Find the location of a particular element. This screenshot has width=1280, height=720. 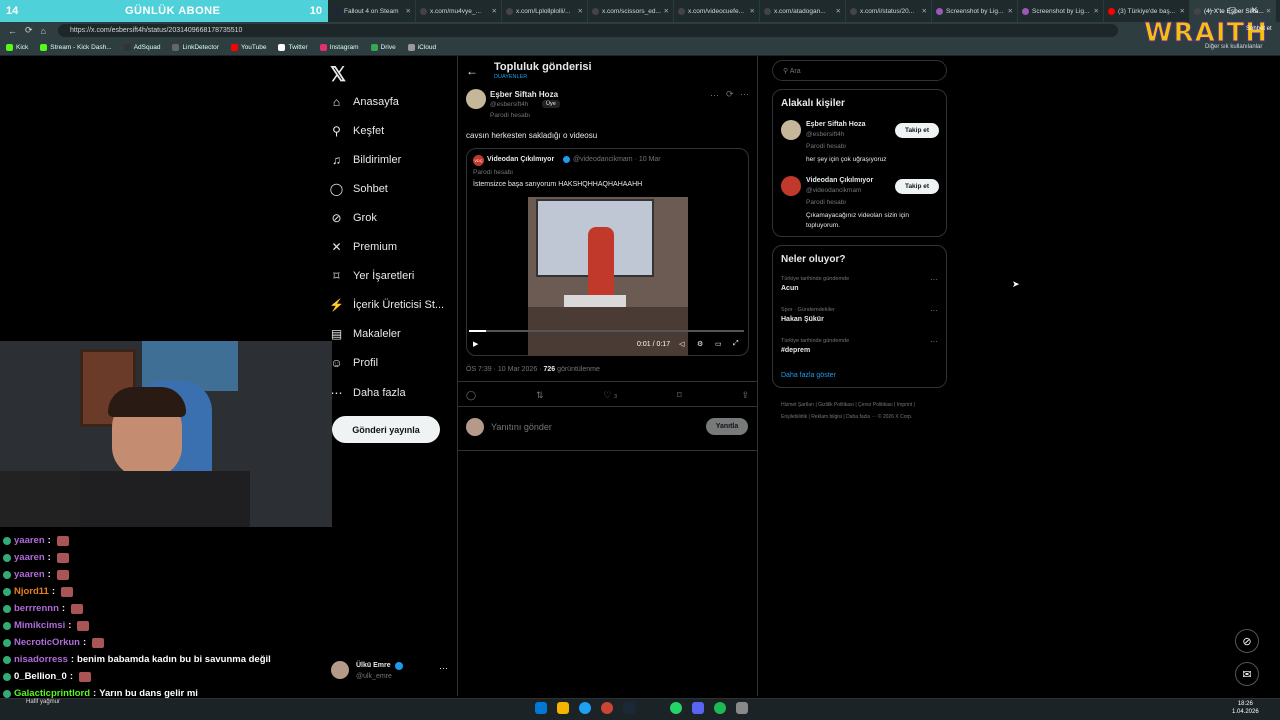

bookmark-item: Instagram is located at coordinates (339, 47).